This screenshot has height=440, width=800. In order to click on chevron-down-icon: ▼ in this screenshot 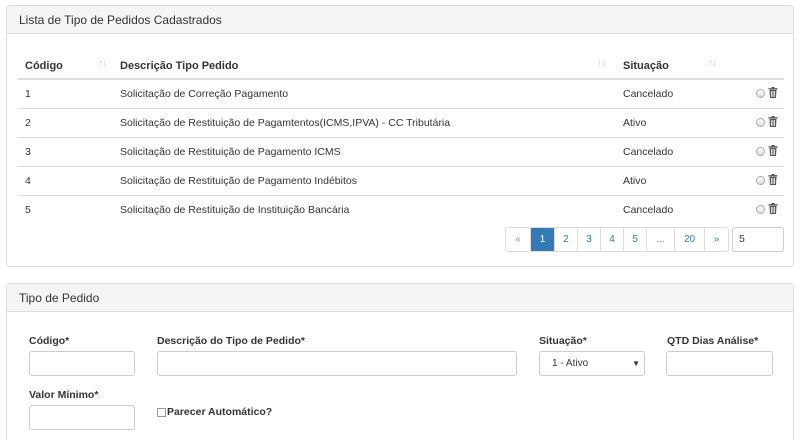, I will do `click(636, 363)`.